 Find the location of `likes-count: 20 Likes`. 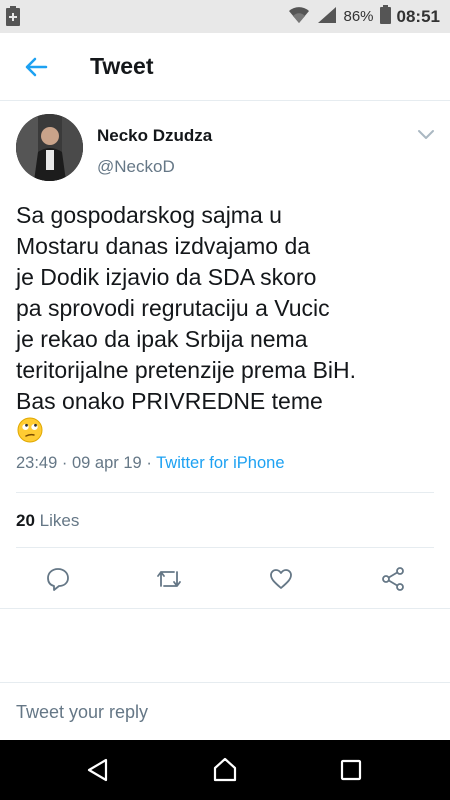

likes-count: 20 Likes is located at coordinates (47, 521).